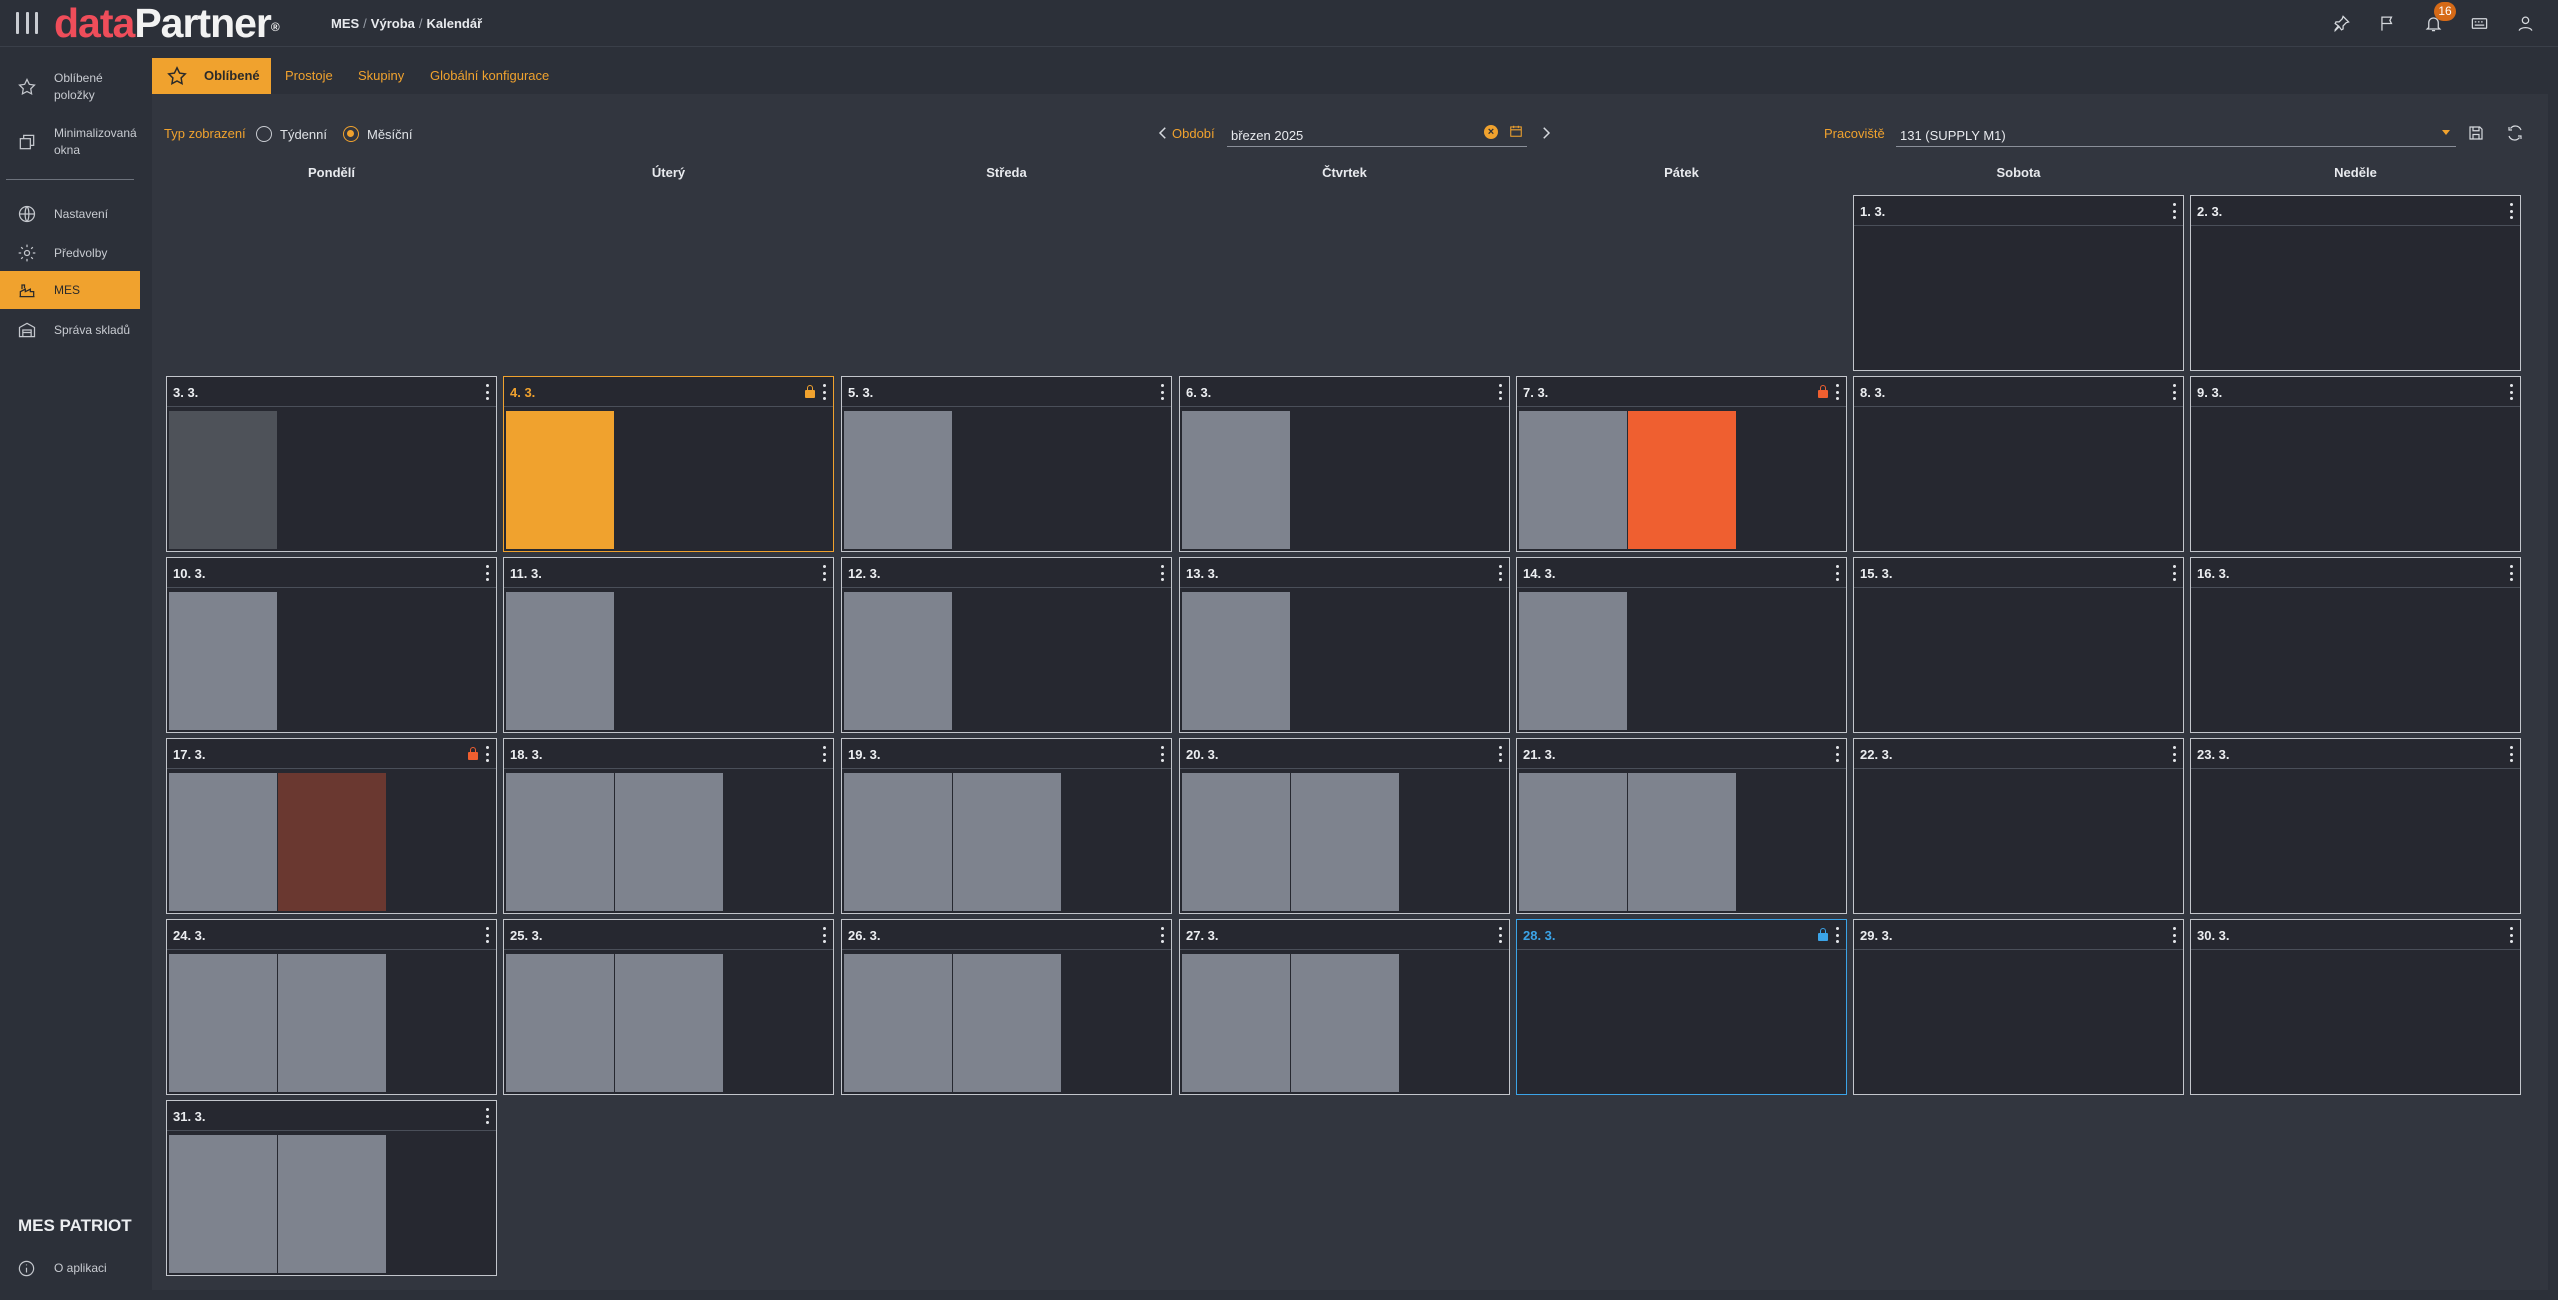 The image size is (2558, 1300). I want to click on calendar-day-cell: 31. 3., so click(331, 1188).